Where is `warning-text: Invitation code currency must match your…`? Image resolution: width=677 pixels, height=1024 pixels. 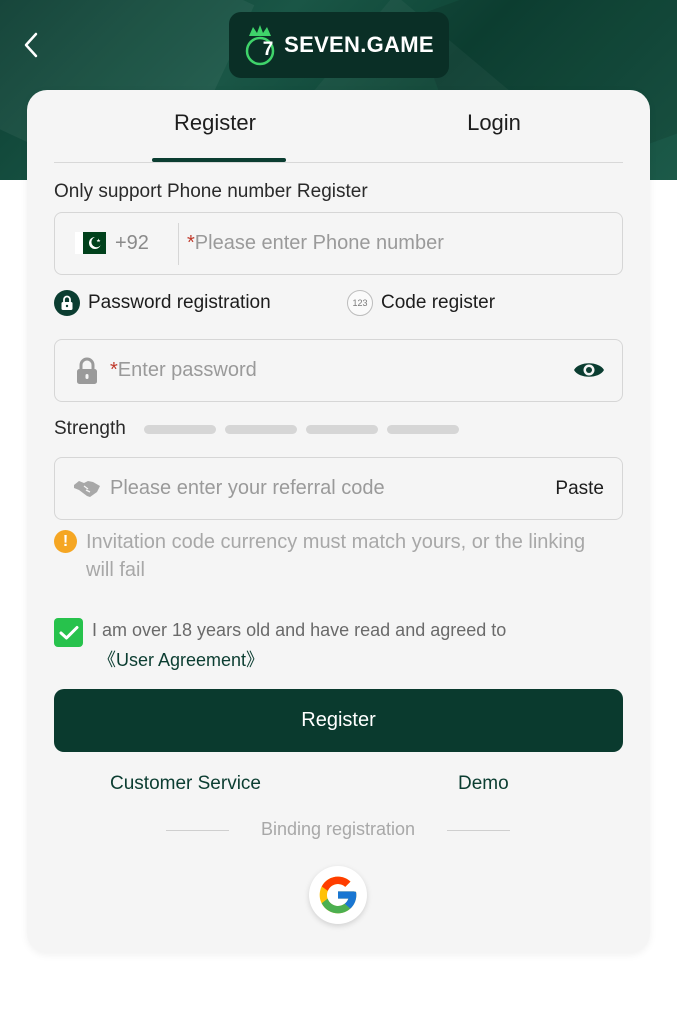
warning-text: Invitation code currency must match your… is located at coordinates (336, 556).